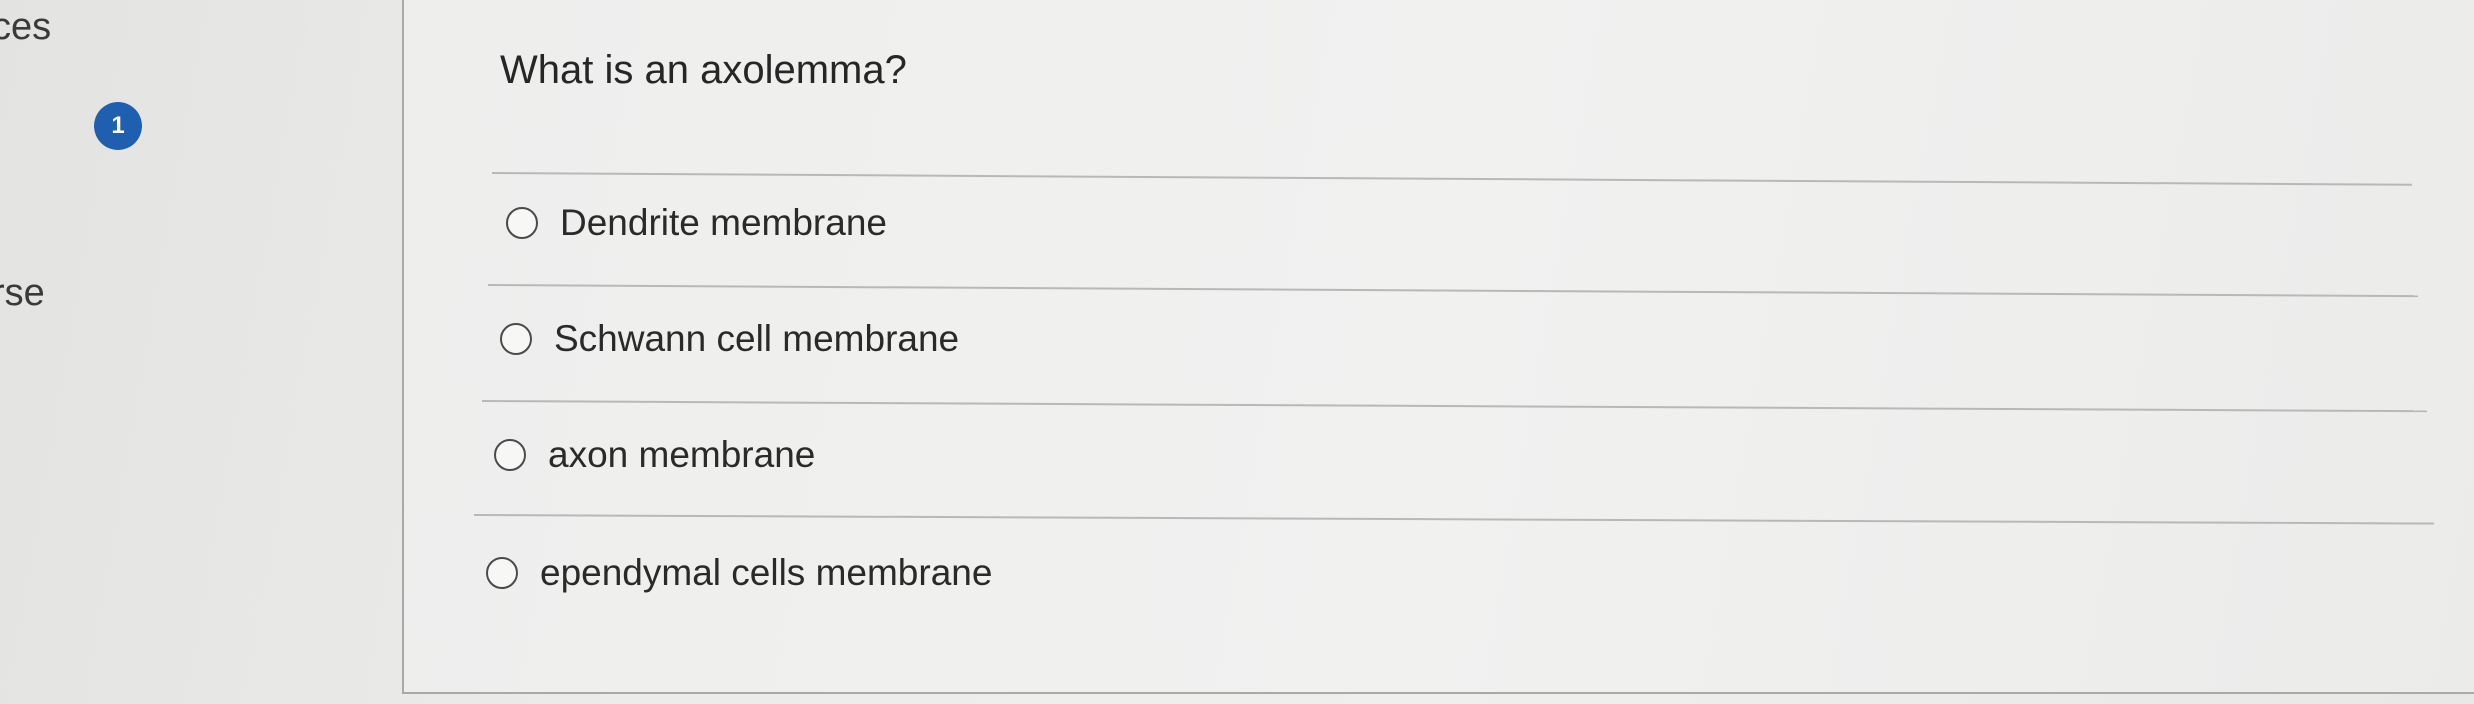 The width and height of the screenshot is (2474, 704). I want to click on option-label: Schwann cell membrane, so click(757, 338).